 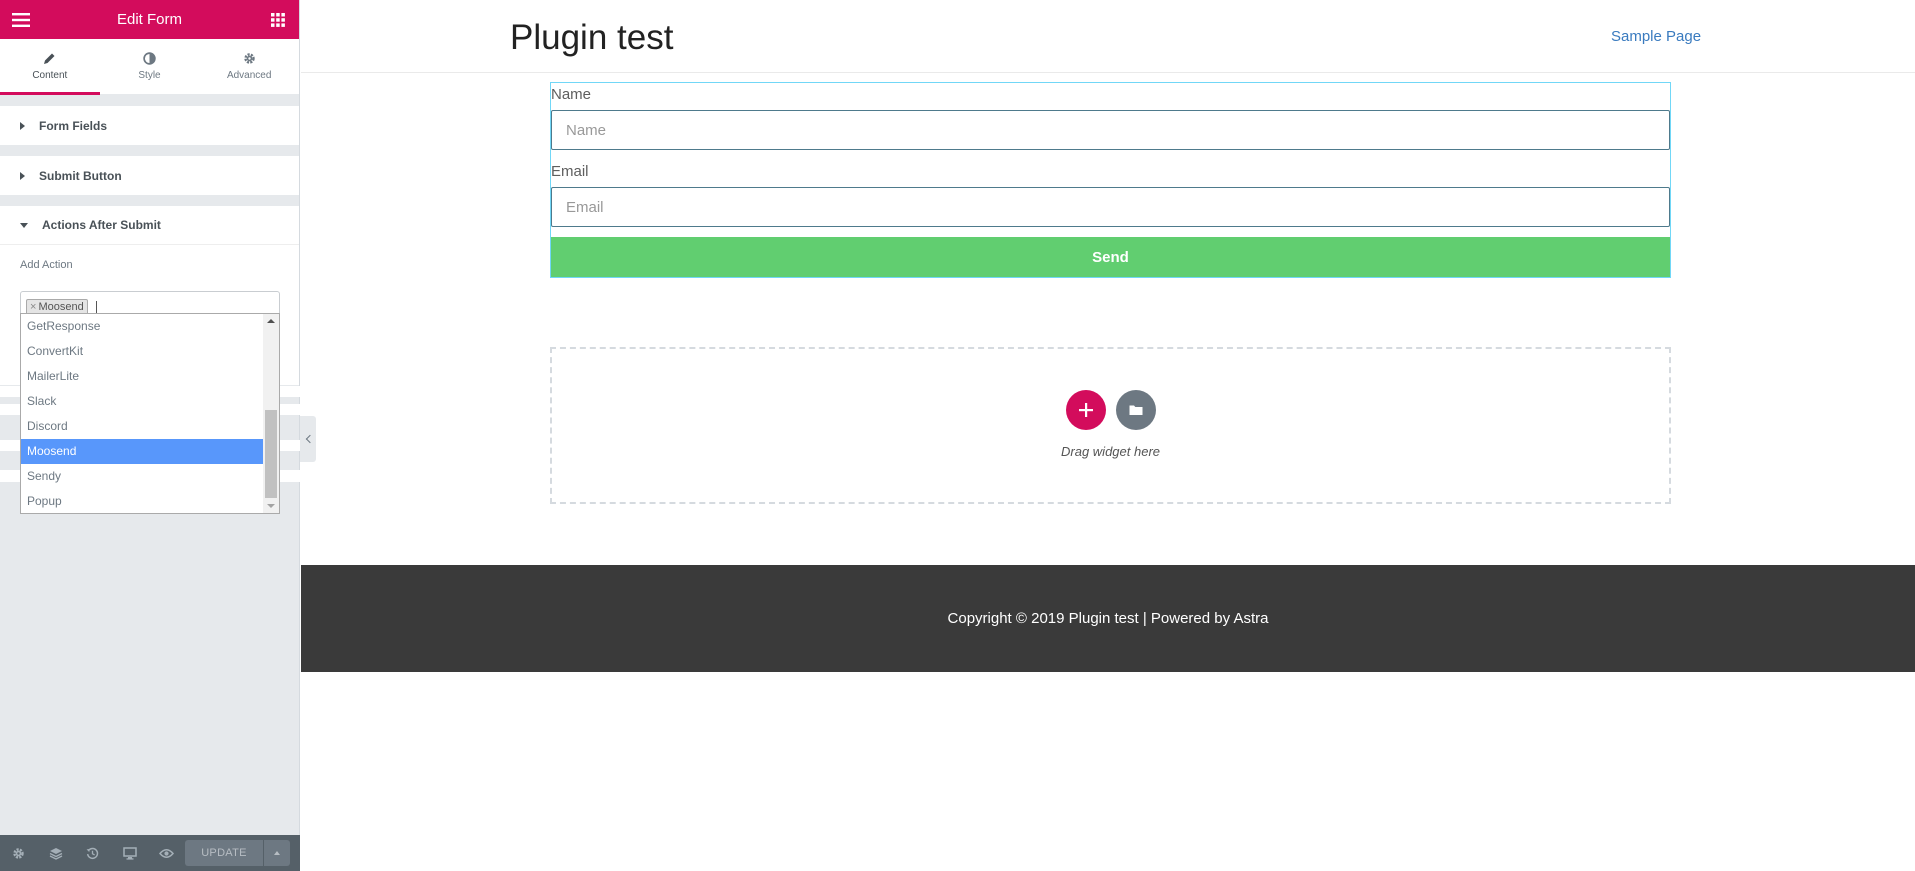 I want to click on plus-icon, so click(x=1086, y=410).